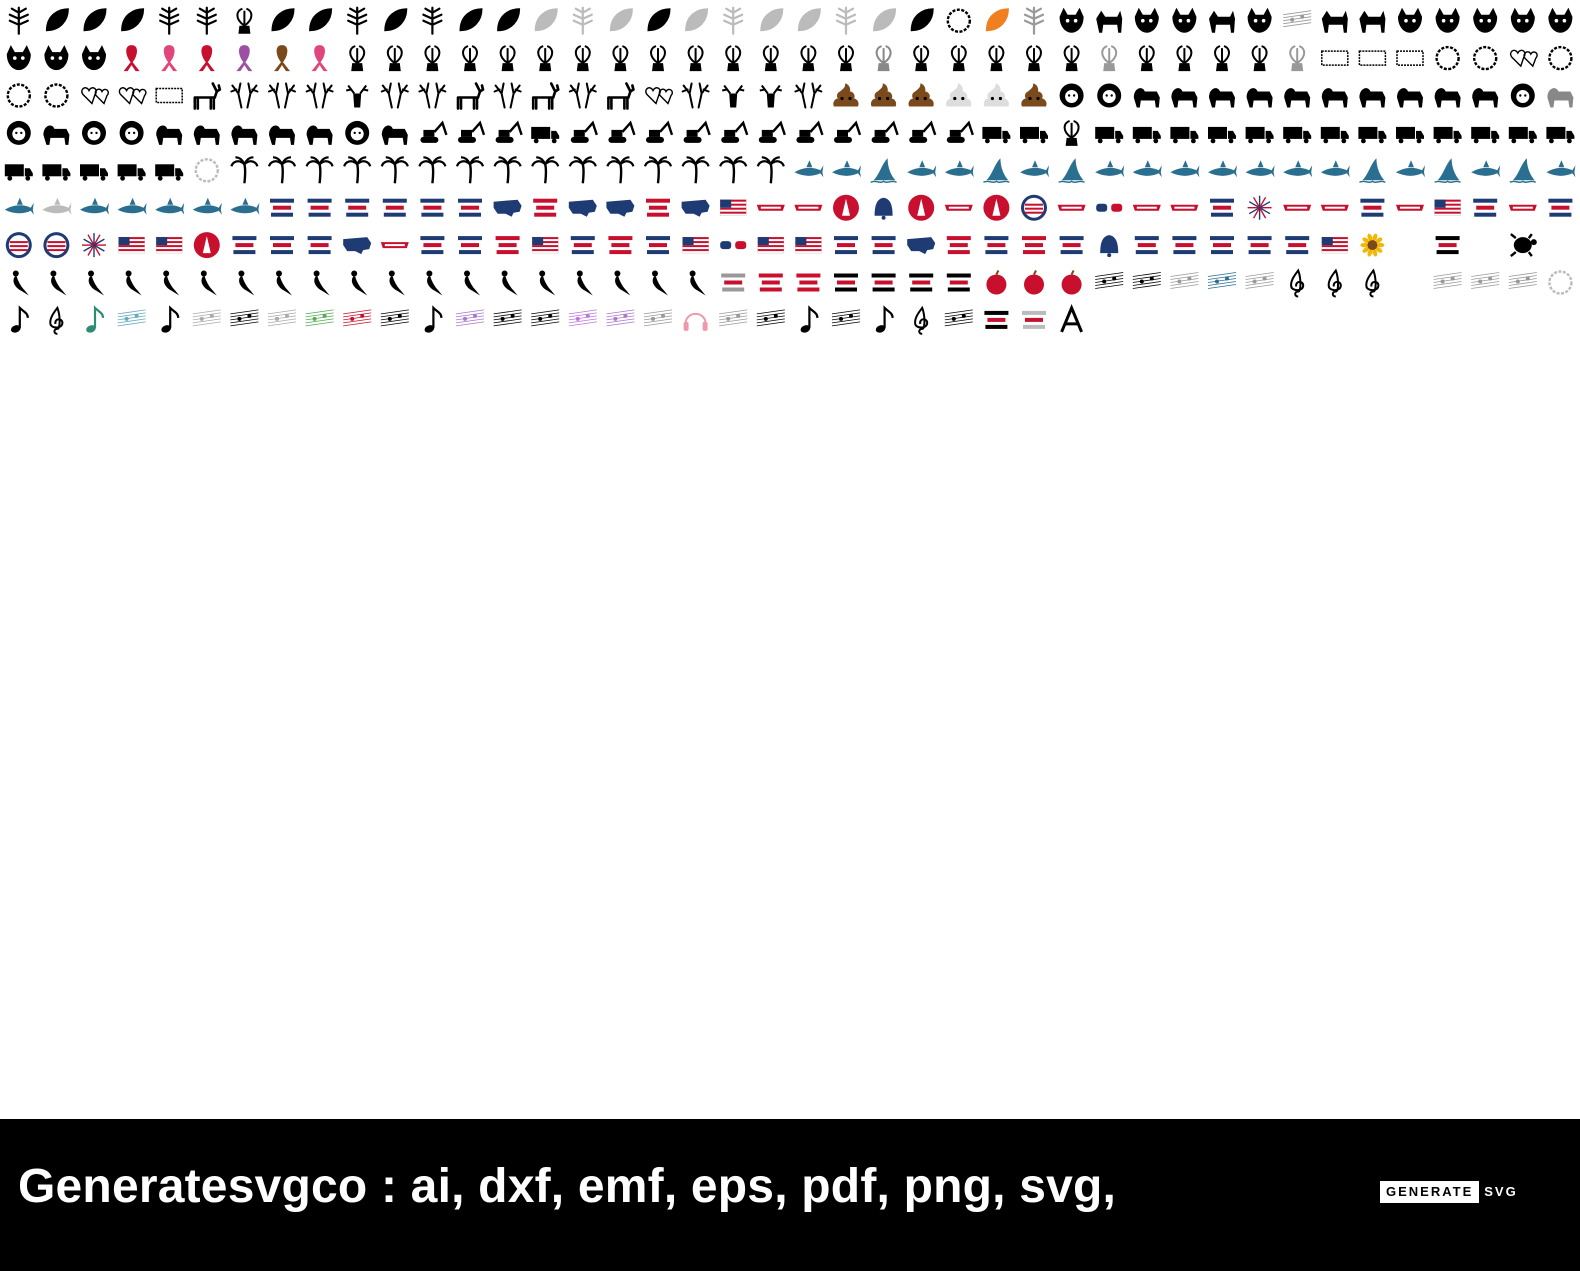  I want to click on glasses-icon, so click(733, 245).